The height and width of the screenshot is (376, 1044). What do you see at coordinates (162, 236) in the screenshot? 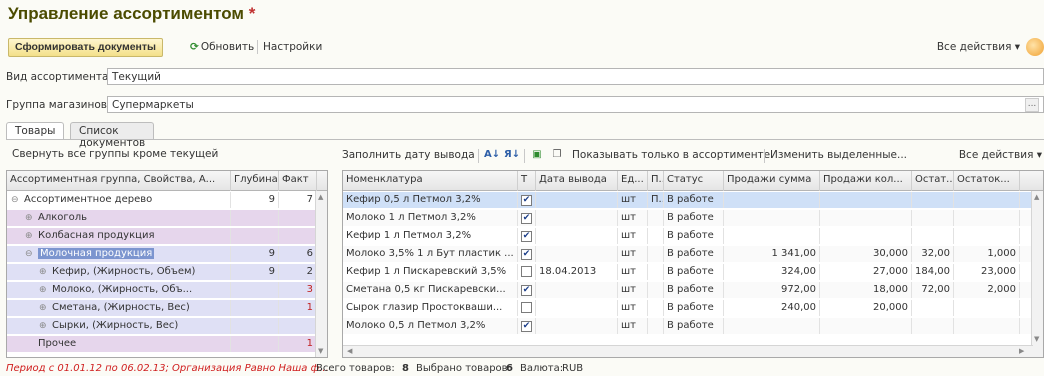
I see `tree-row: ⊕ Колбасная продукция` at bounding box center [162, 236].